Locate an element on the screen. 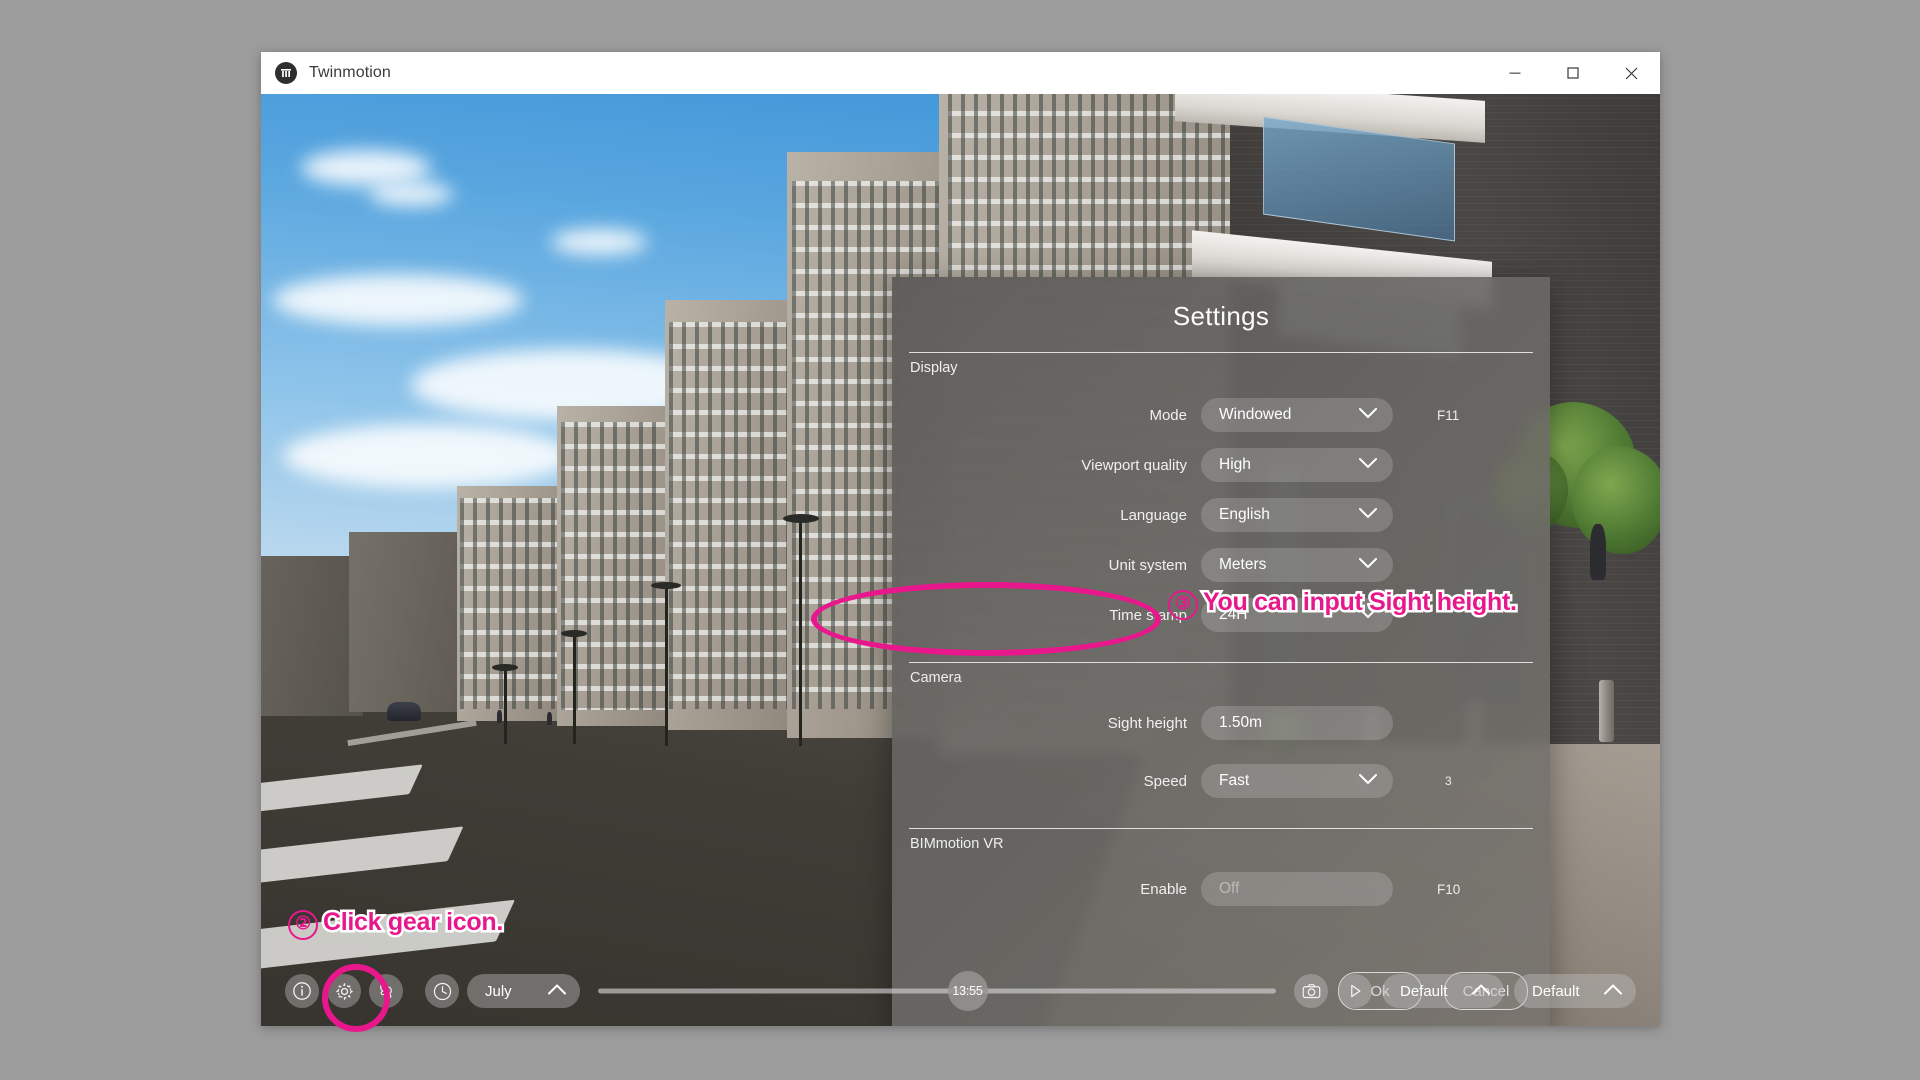 The width and height of the screenshot is (1920, 1080). screenshot-button is located at coordinates (1311, 991).